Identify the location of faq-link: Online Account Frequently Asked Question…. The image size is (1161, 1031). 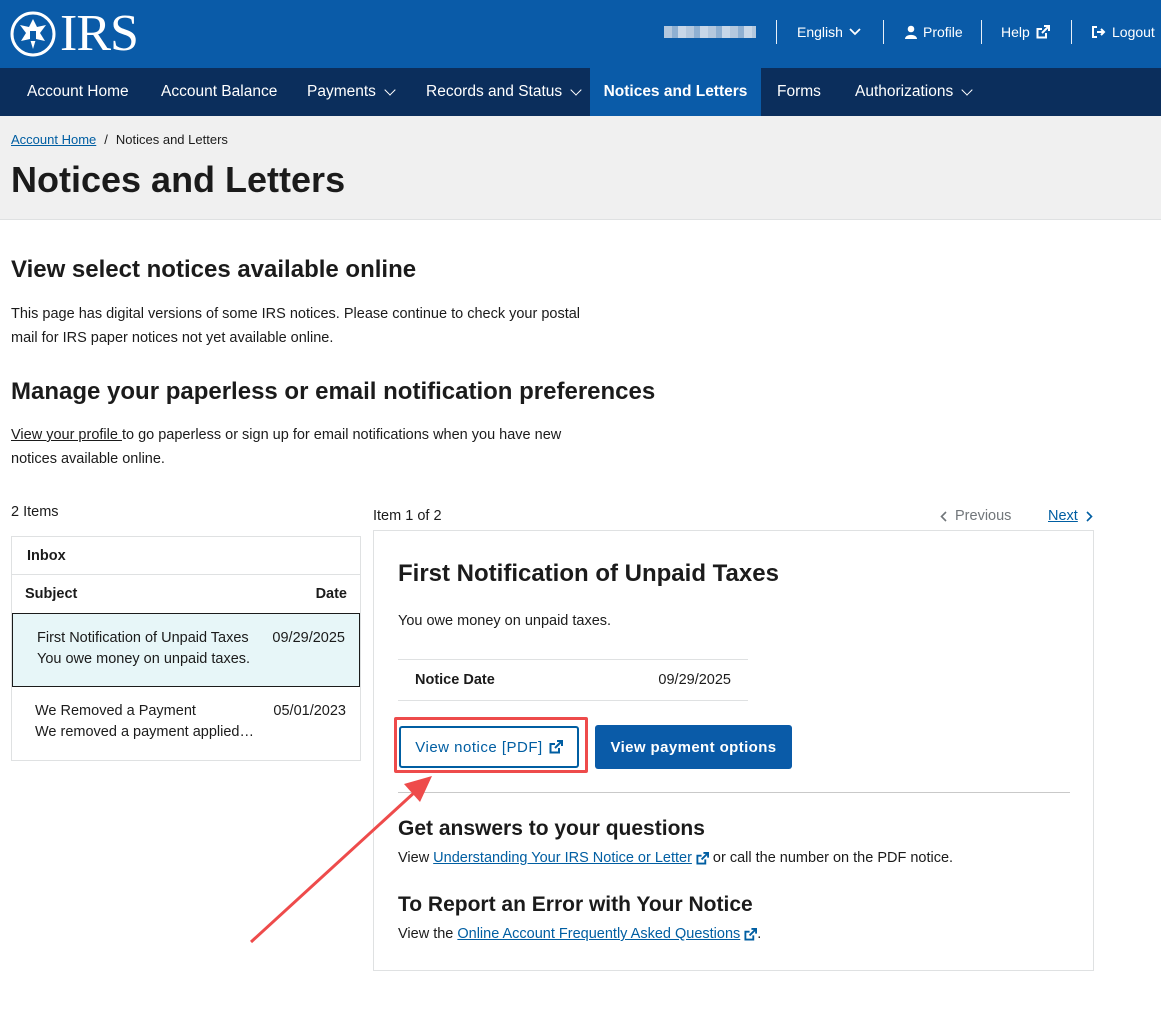
(598, 934).